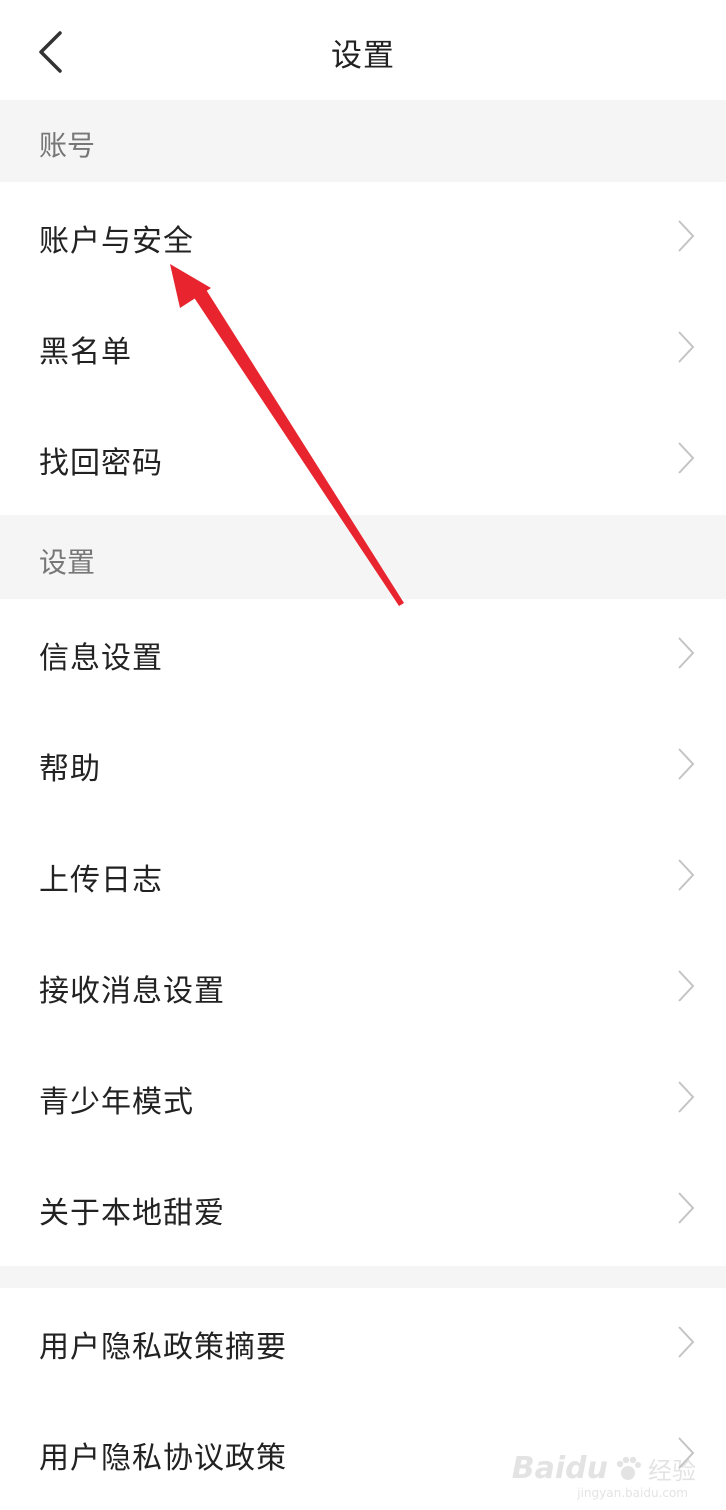 The image size is (726, 1510). Describe the element at coordinates (101, 880) in the screenshot. I see `list-item-label: 上传日志` at that location.